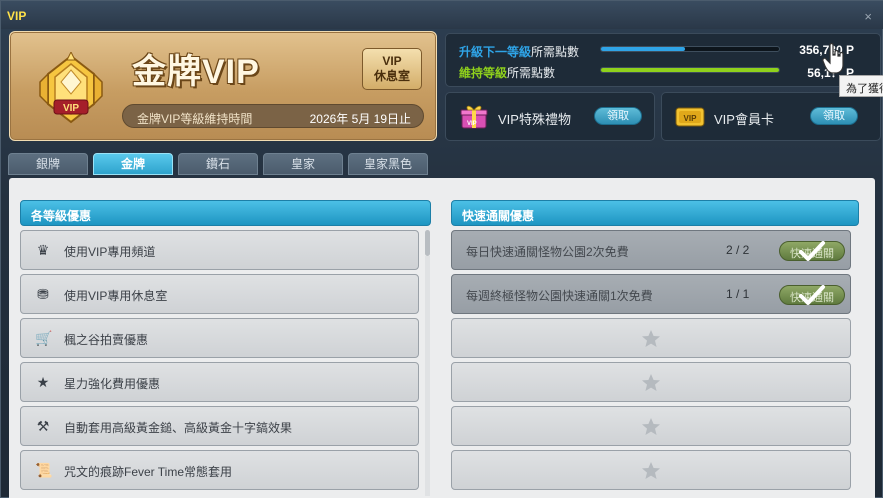 This screenshot has width=883, height=498. What do you see at coordinates (738, 294) in the screenshot?
I see `quick-pass-count: 1 / 1` at bounding box center [738, 294].